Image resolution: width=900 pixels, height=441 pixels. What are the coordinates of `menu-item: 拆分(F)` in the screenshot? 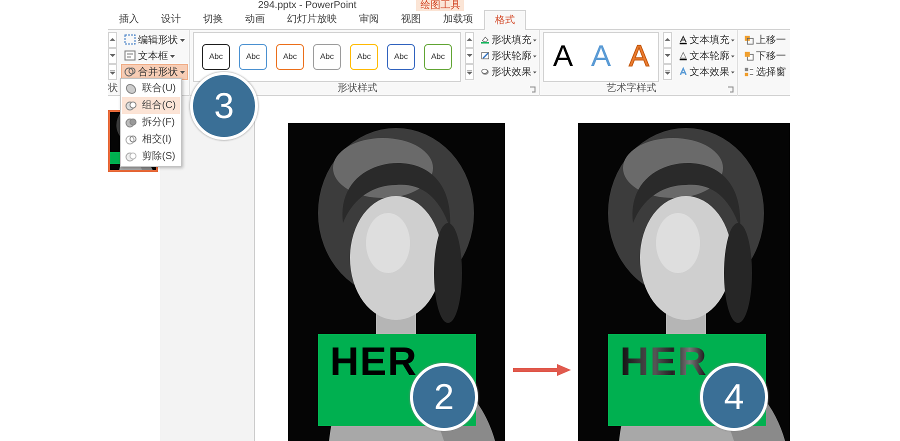 It's located at (151, 122).